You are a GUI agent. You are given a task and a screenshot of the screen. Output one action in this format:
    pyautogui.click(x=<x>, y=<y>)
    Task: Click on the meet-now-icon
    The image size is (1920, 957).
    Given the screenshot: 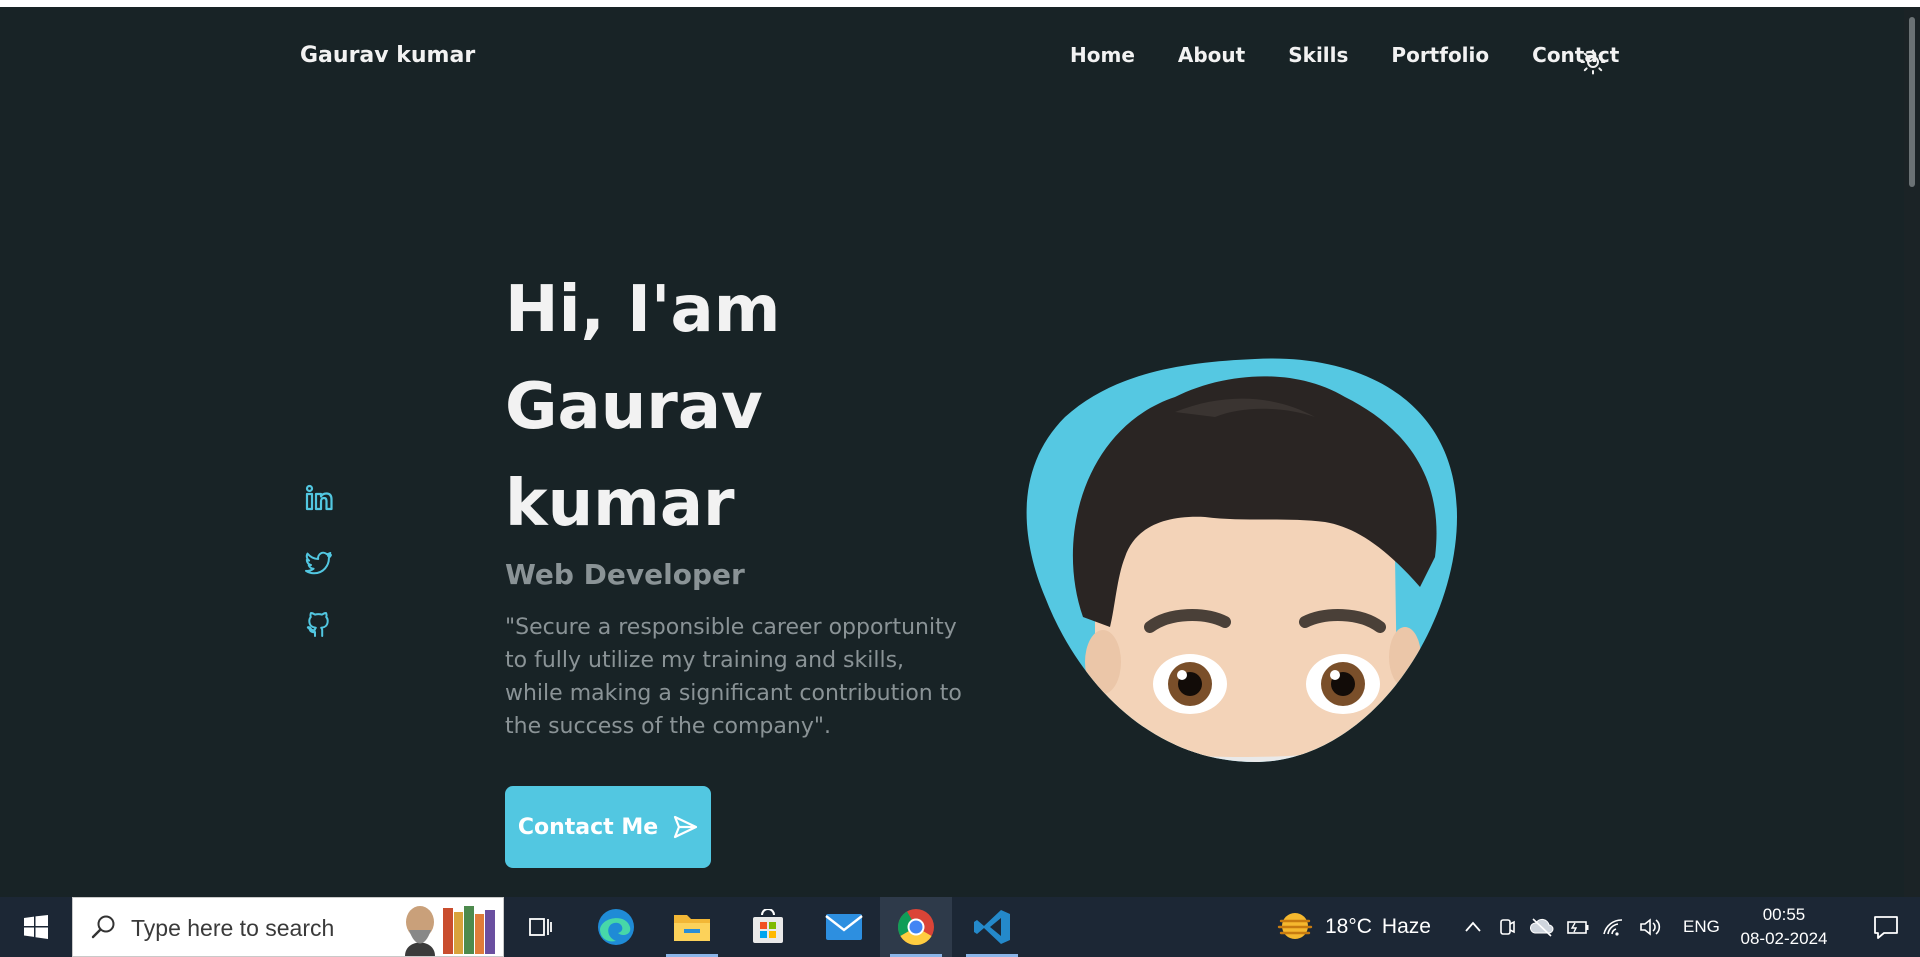 What is the action you would take?
    pyautogui.click(x=1507, y=927)
    